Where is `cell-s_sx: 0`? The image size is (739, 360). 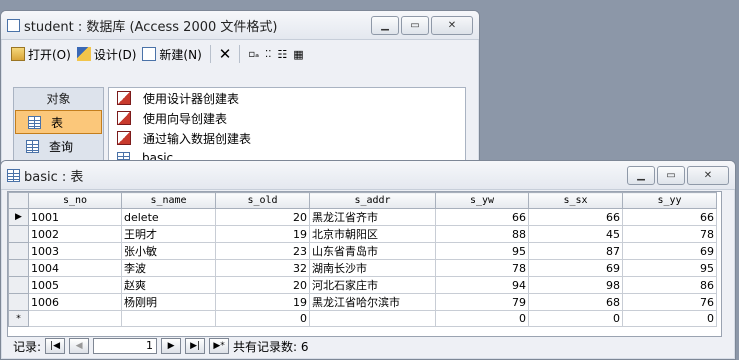
cell-s_sx: 0 is located at coordinates (575, 318).